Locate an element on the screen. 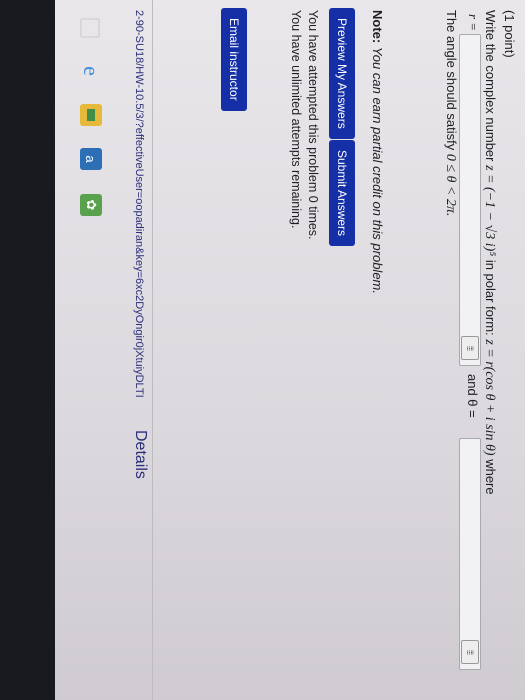 Image resolution: width=525 pixels, height=700 pixels. files-icon is located at coordinates (91, 115).